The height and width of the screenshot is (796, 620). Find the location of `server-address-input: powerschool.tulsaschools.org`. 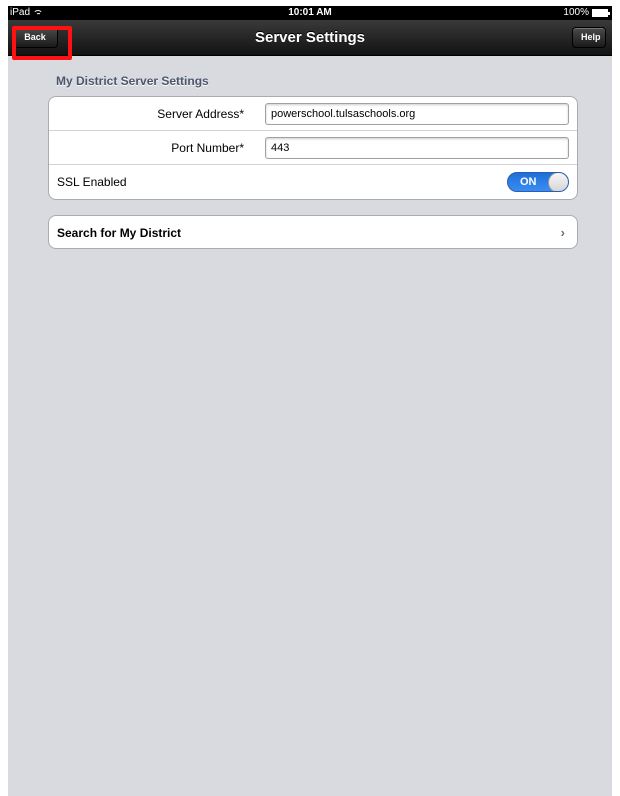

server-address-input: powerschool.tulsaschools.org is located at coordinates (417, 114).